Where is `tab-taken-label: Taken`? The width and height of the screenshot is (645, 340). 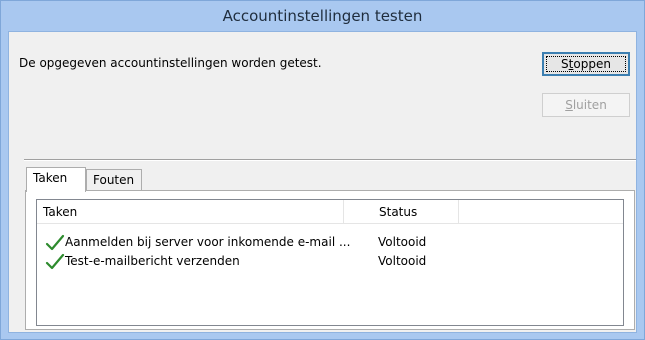
tab-taken-label: Taken is located at coordinates (50, 178).